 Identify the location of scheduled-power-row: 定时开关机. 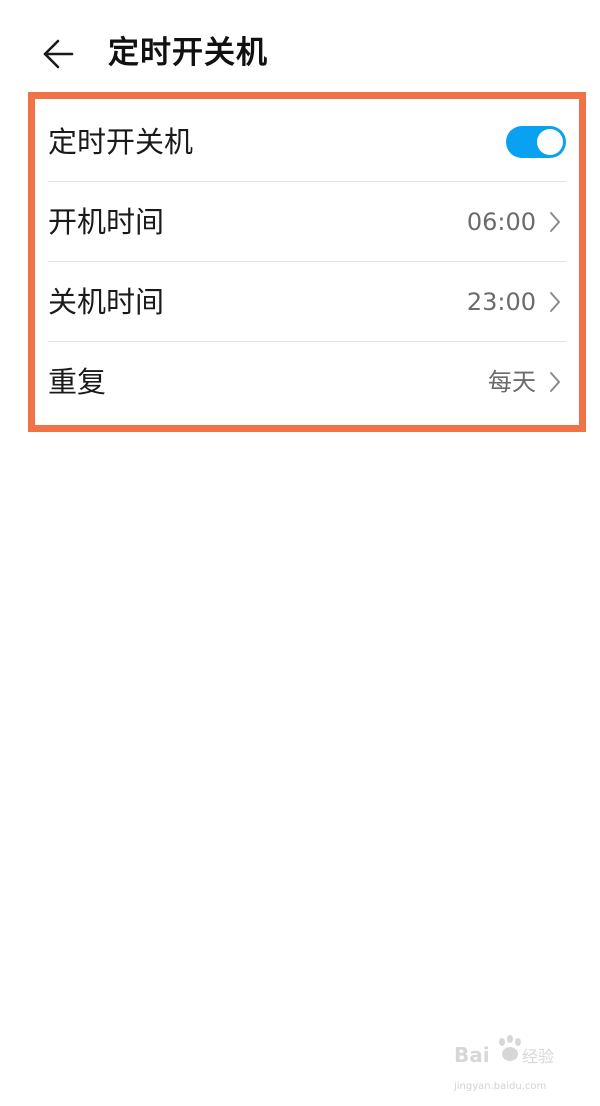
(307, 142).